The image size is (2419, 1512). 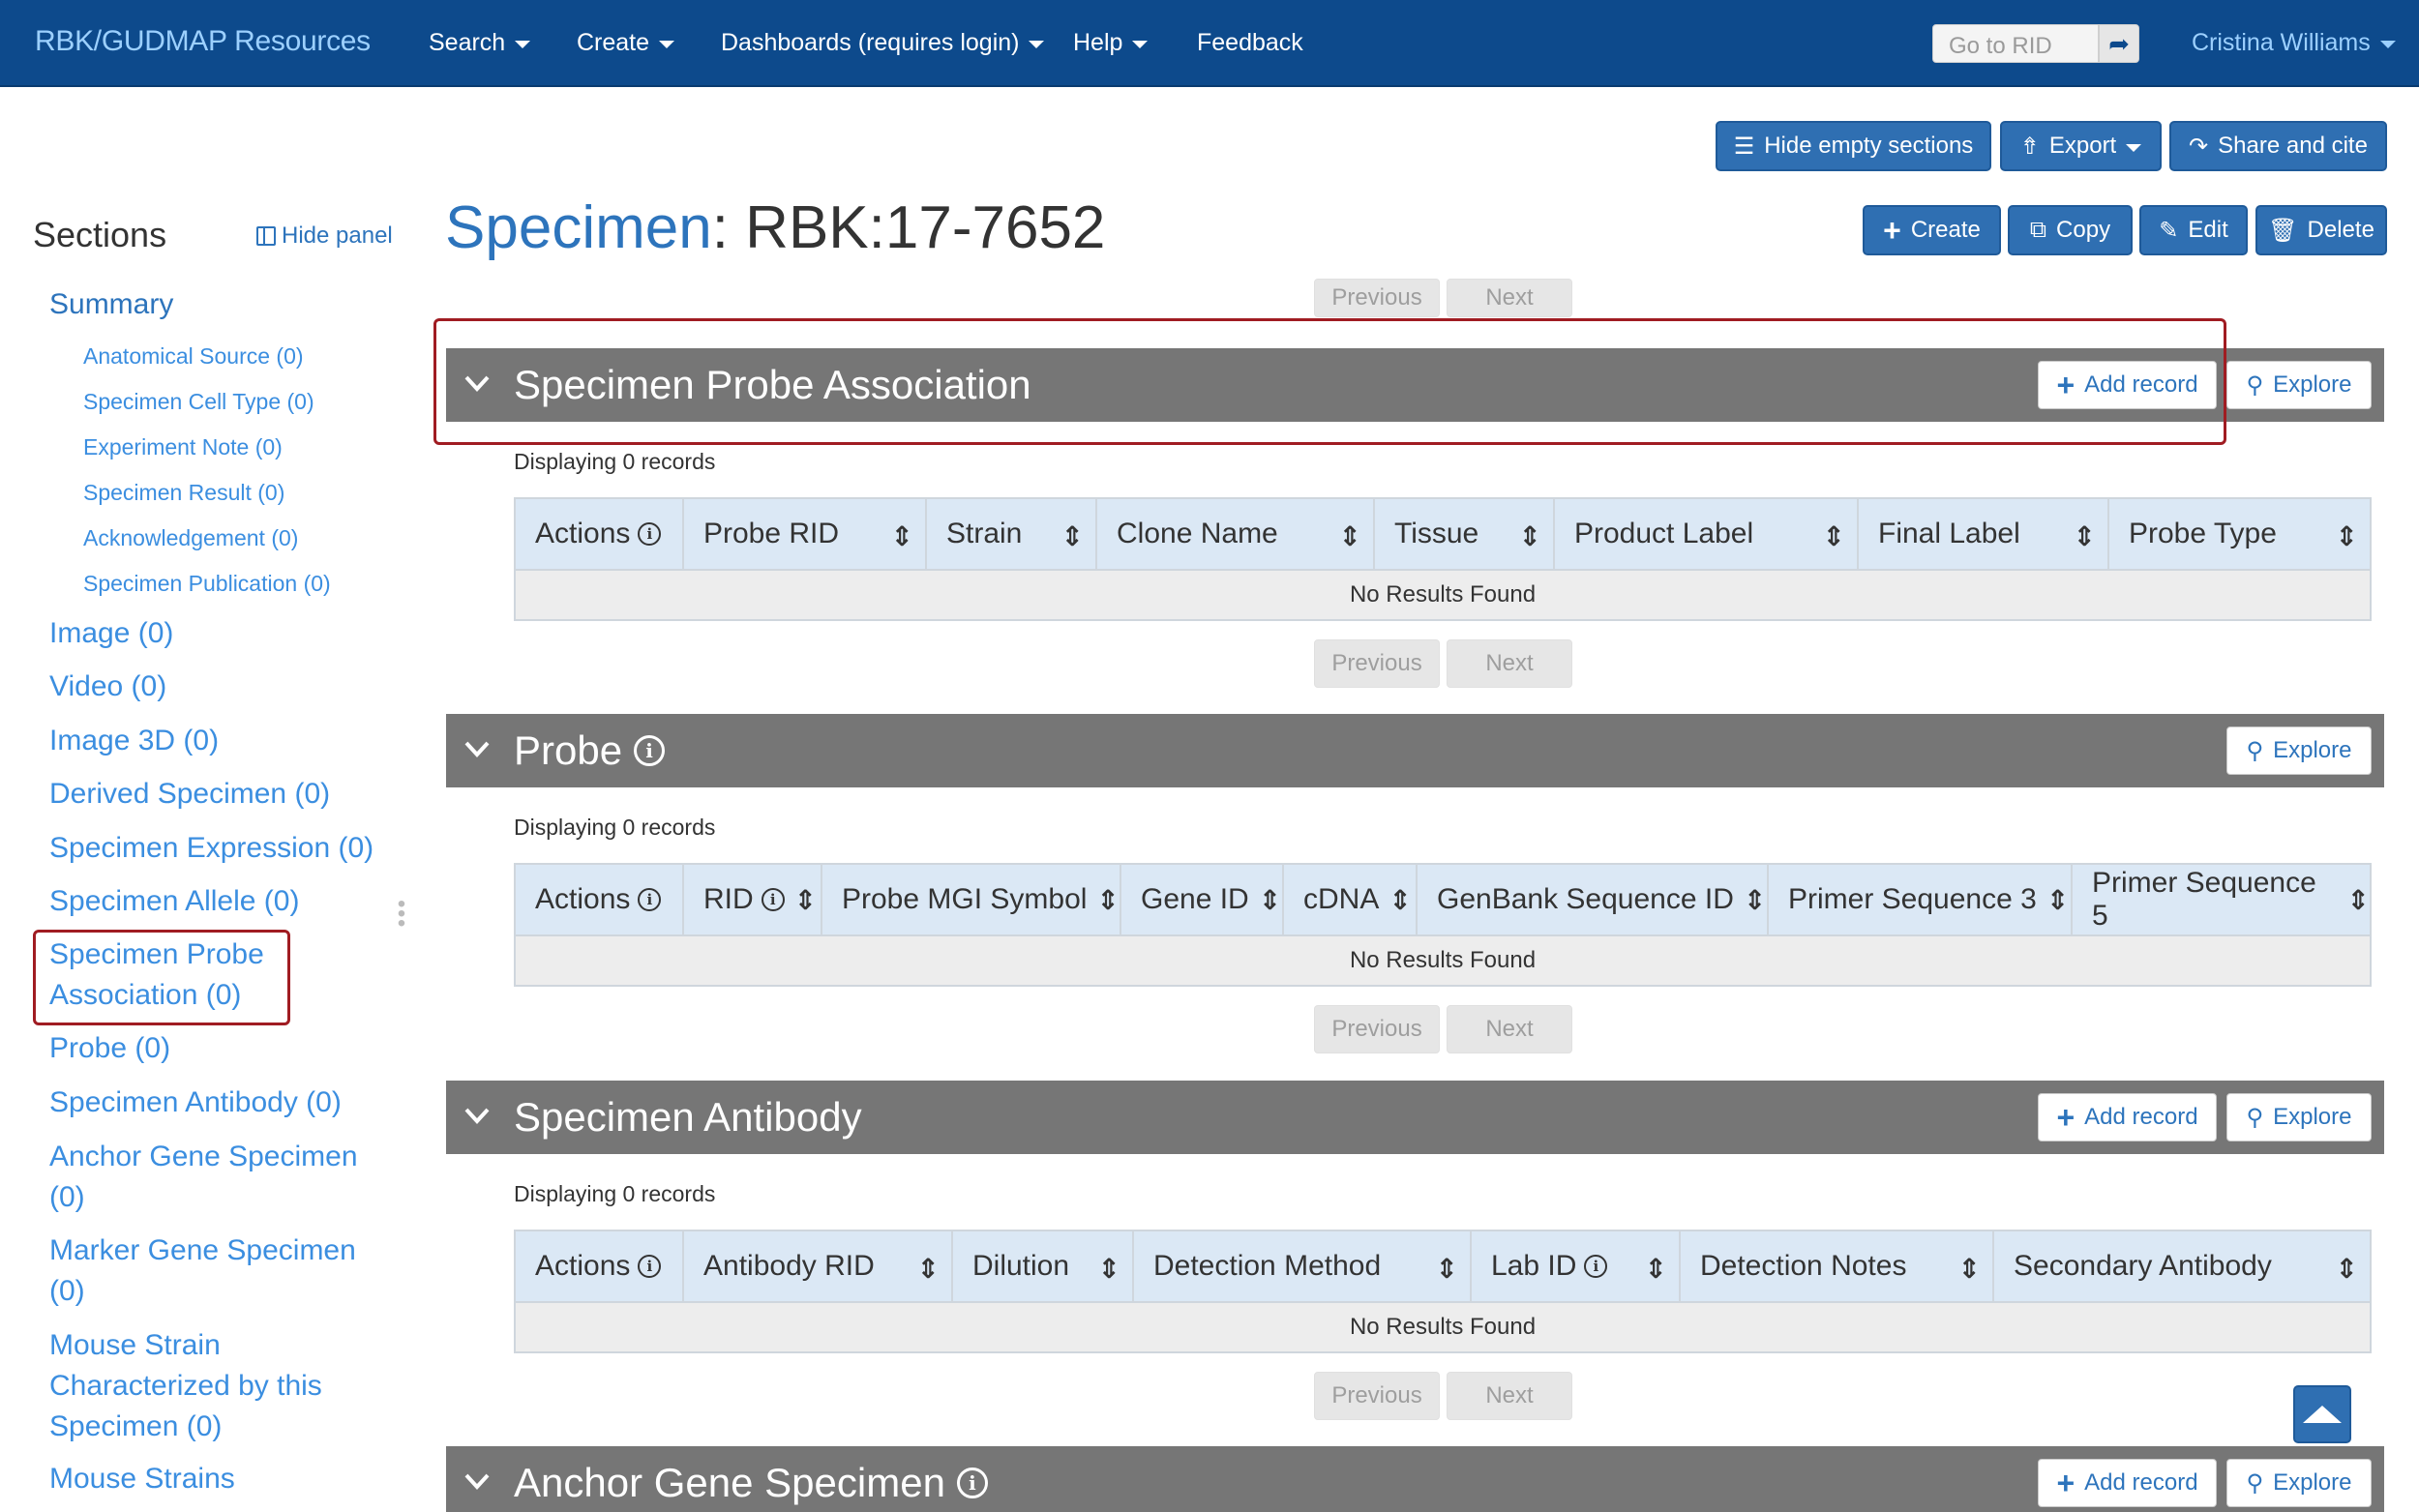 What do you see at coordinates (819, 1266) in the screenshot?
I see `column-header-antibody-rid: Antibody RID ⇕` at bounding box center [819, 1266].